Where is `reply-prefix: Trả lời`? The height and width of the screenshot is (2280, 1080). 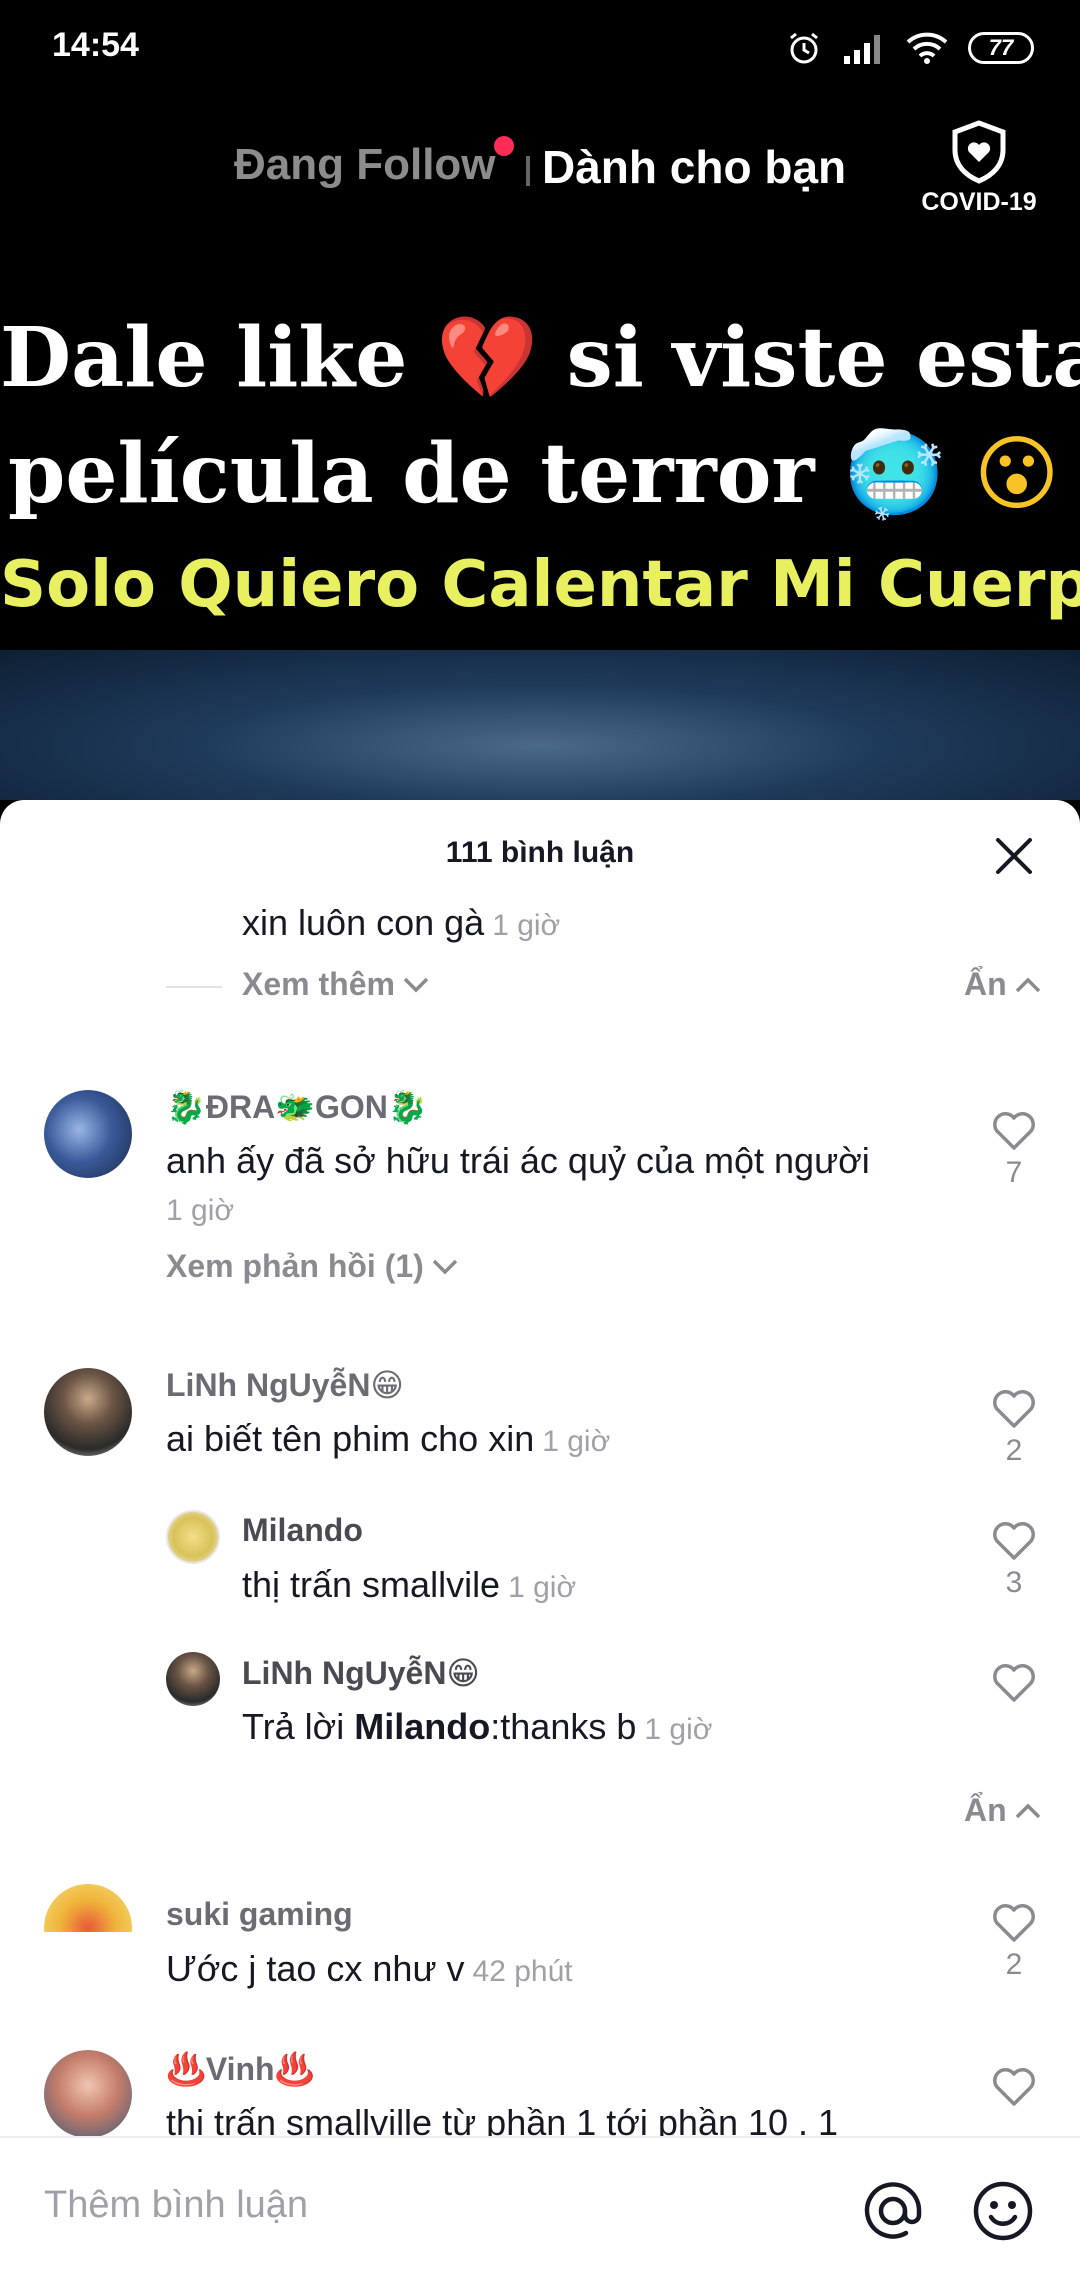
reply-prefix: Trả lời is located at coordinates (298, 1726).